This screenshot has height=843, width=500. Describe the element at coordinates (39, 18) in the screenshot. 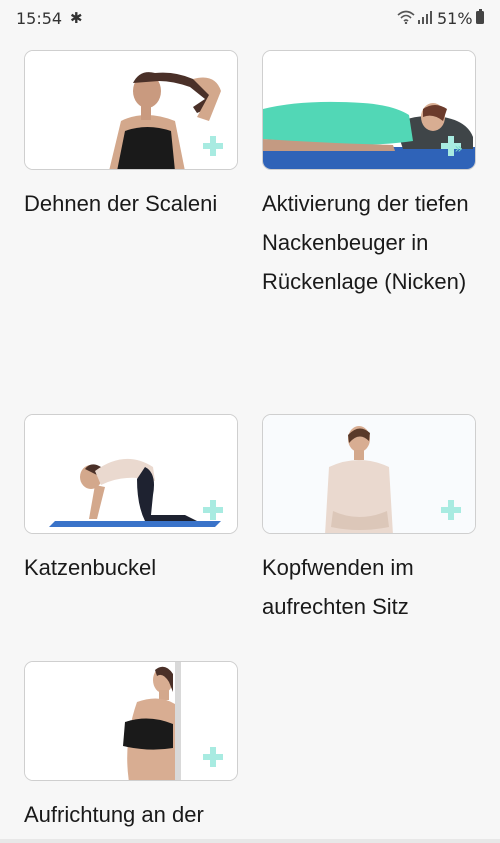

I see `status-time: 15:54` at that location.